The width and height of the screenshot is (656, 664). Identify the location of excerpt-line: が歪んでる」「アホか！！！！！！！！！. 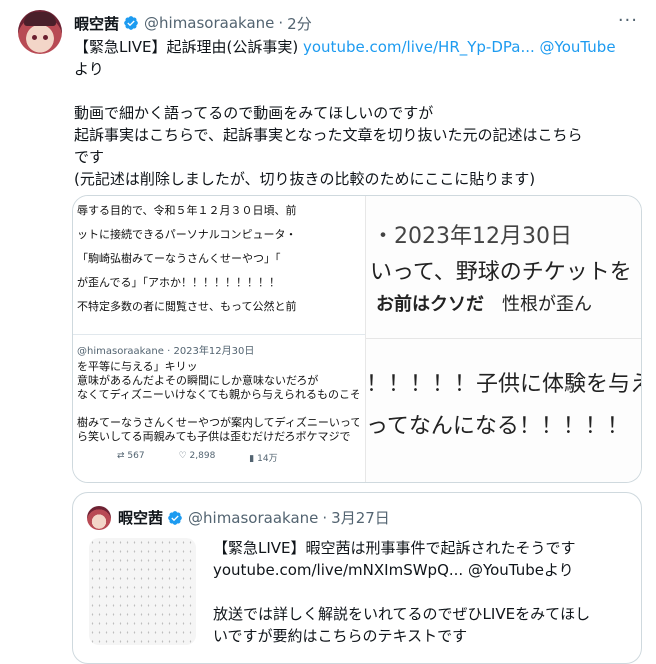
(178, 282).